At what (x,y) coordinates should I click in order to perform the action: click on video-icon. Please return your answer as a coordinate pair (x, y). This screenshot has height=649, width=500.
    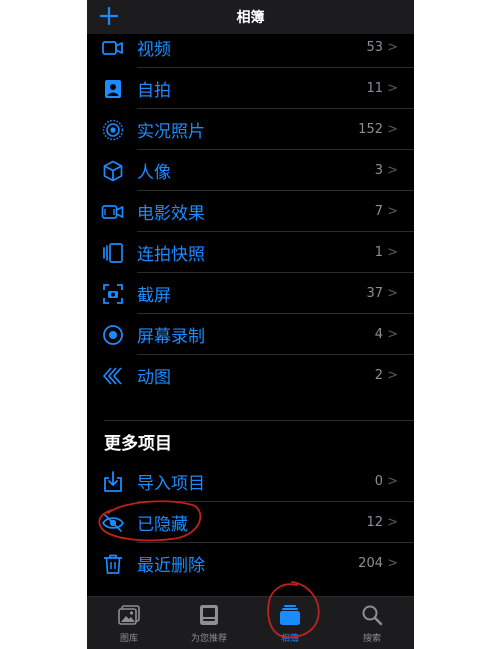
    Looking at the image, I should click on (113, 48).